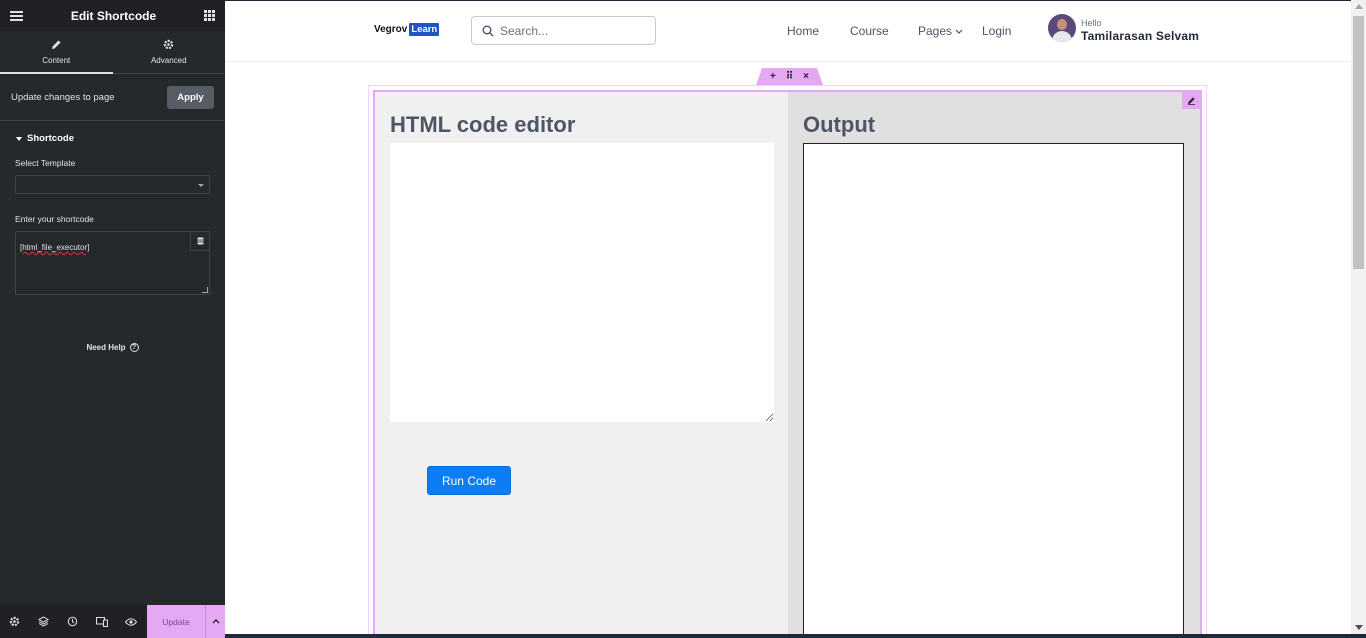 The image size is (1366, 638). I want to click on nav-pages: Pages, so click(940, 31).